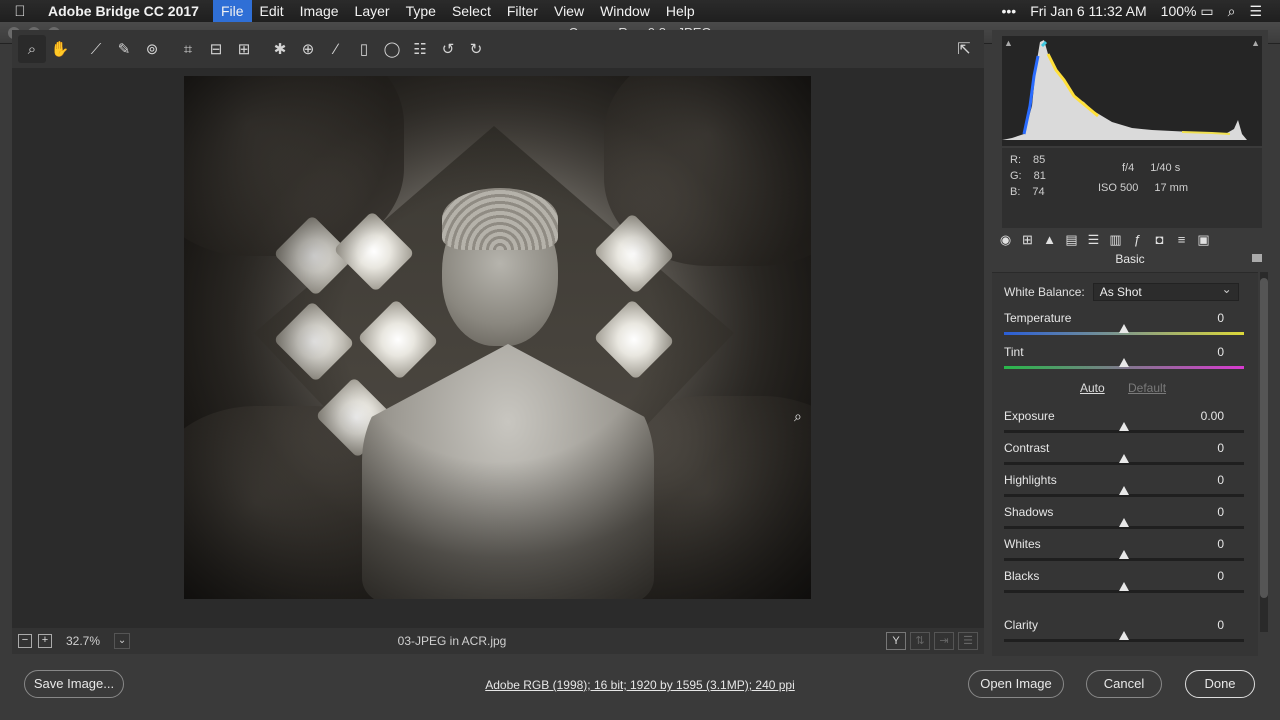  Describe the element at coordinates (1071, 239) in the screenshot. I see `hsl-tab-icon: ▤` at that location.